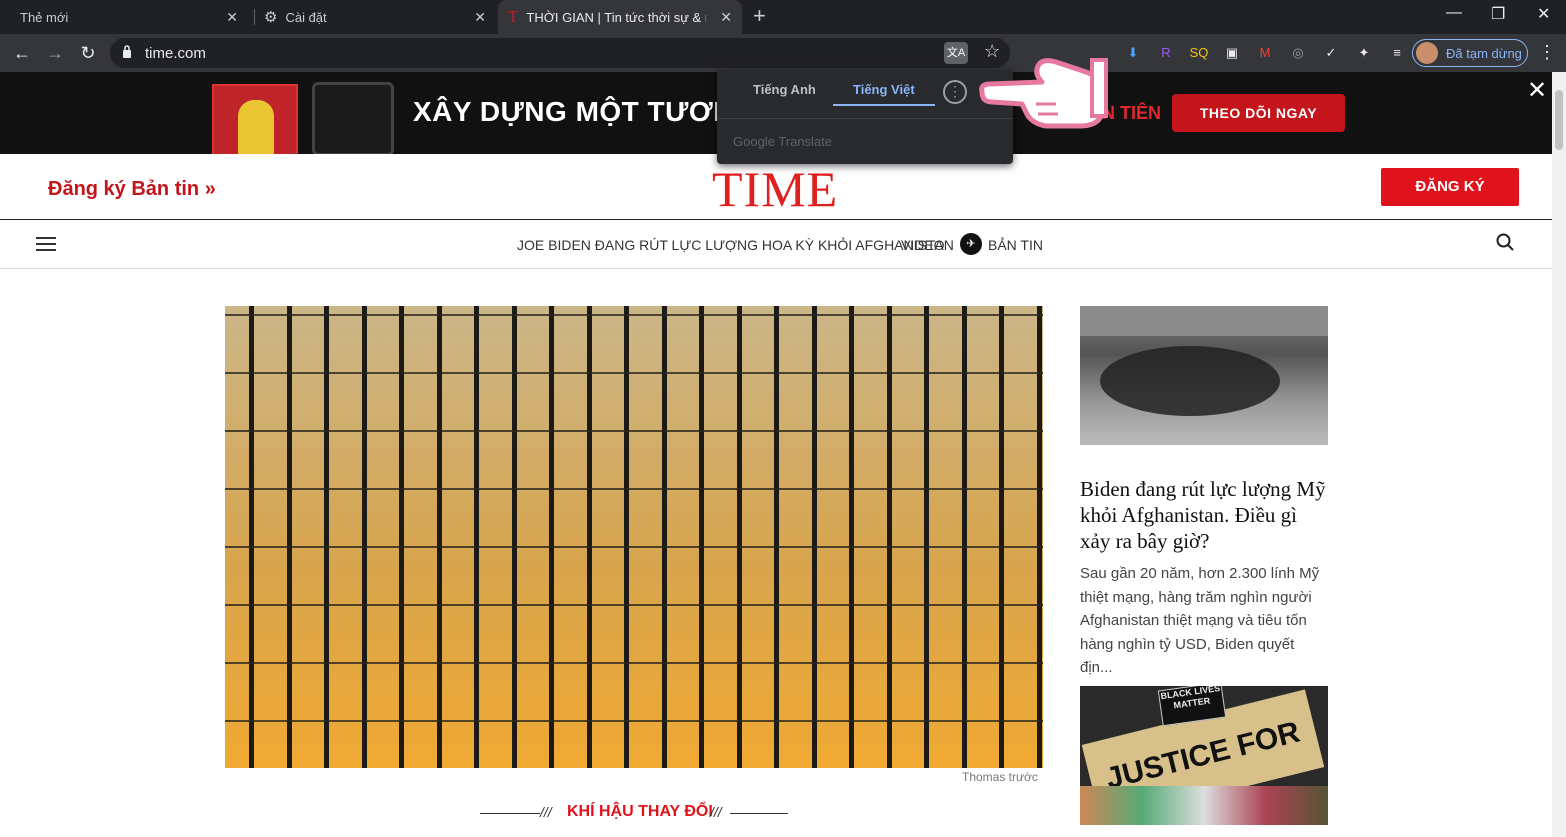 The height and width of the screenshot is (837, 1566). I want to click on translate-popup: Tiếng Anh Tiếng Việt ⋮ Google Translate, so click(865, 117).